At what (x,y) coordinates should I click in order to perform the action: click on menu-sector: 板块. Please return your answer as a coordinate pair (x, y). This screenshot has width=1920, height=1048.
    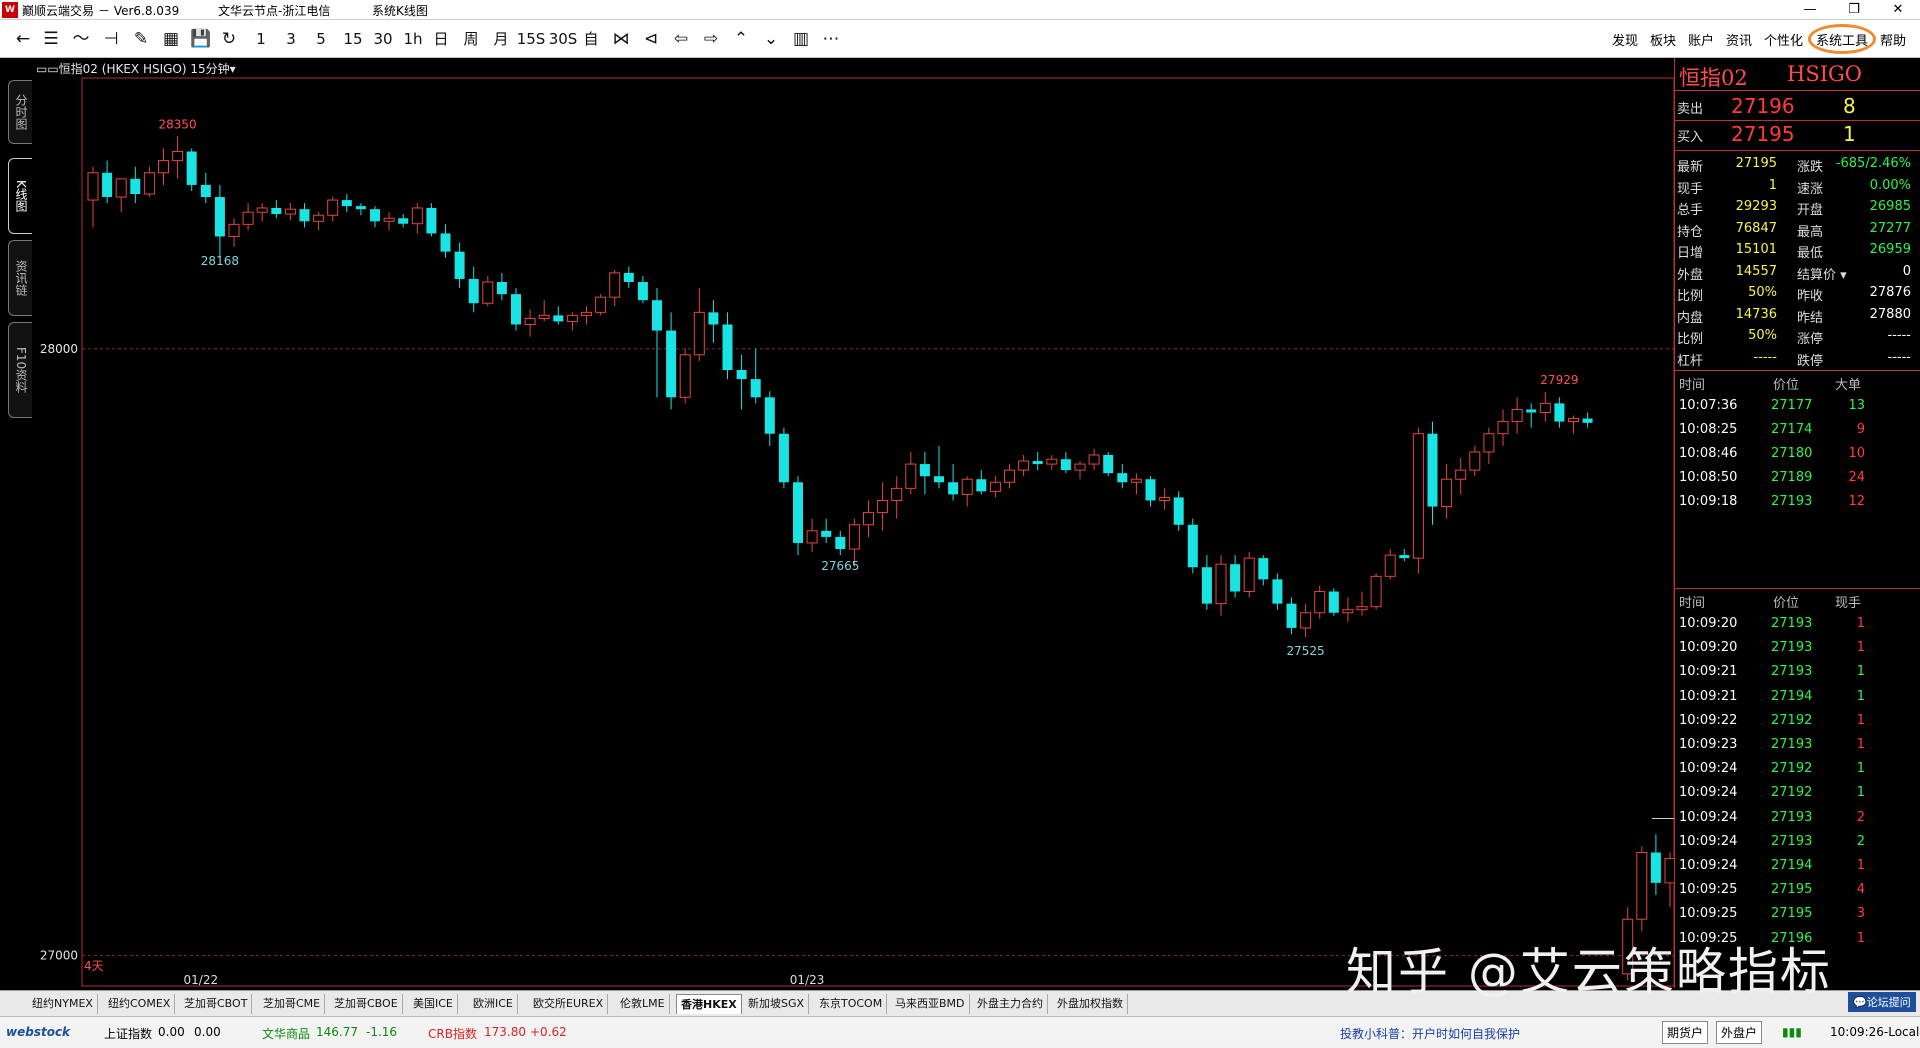
    Looking at the image, I should click on (1663, 39).